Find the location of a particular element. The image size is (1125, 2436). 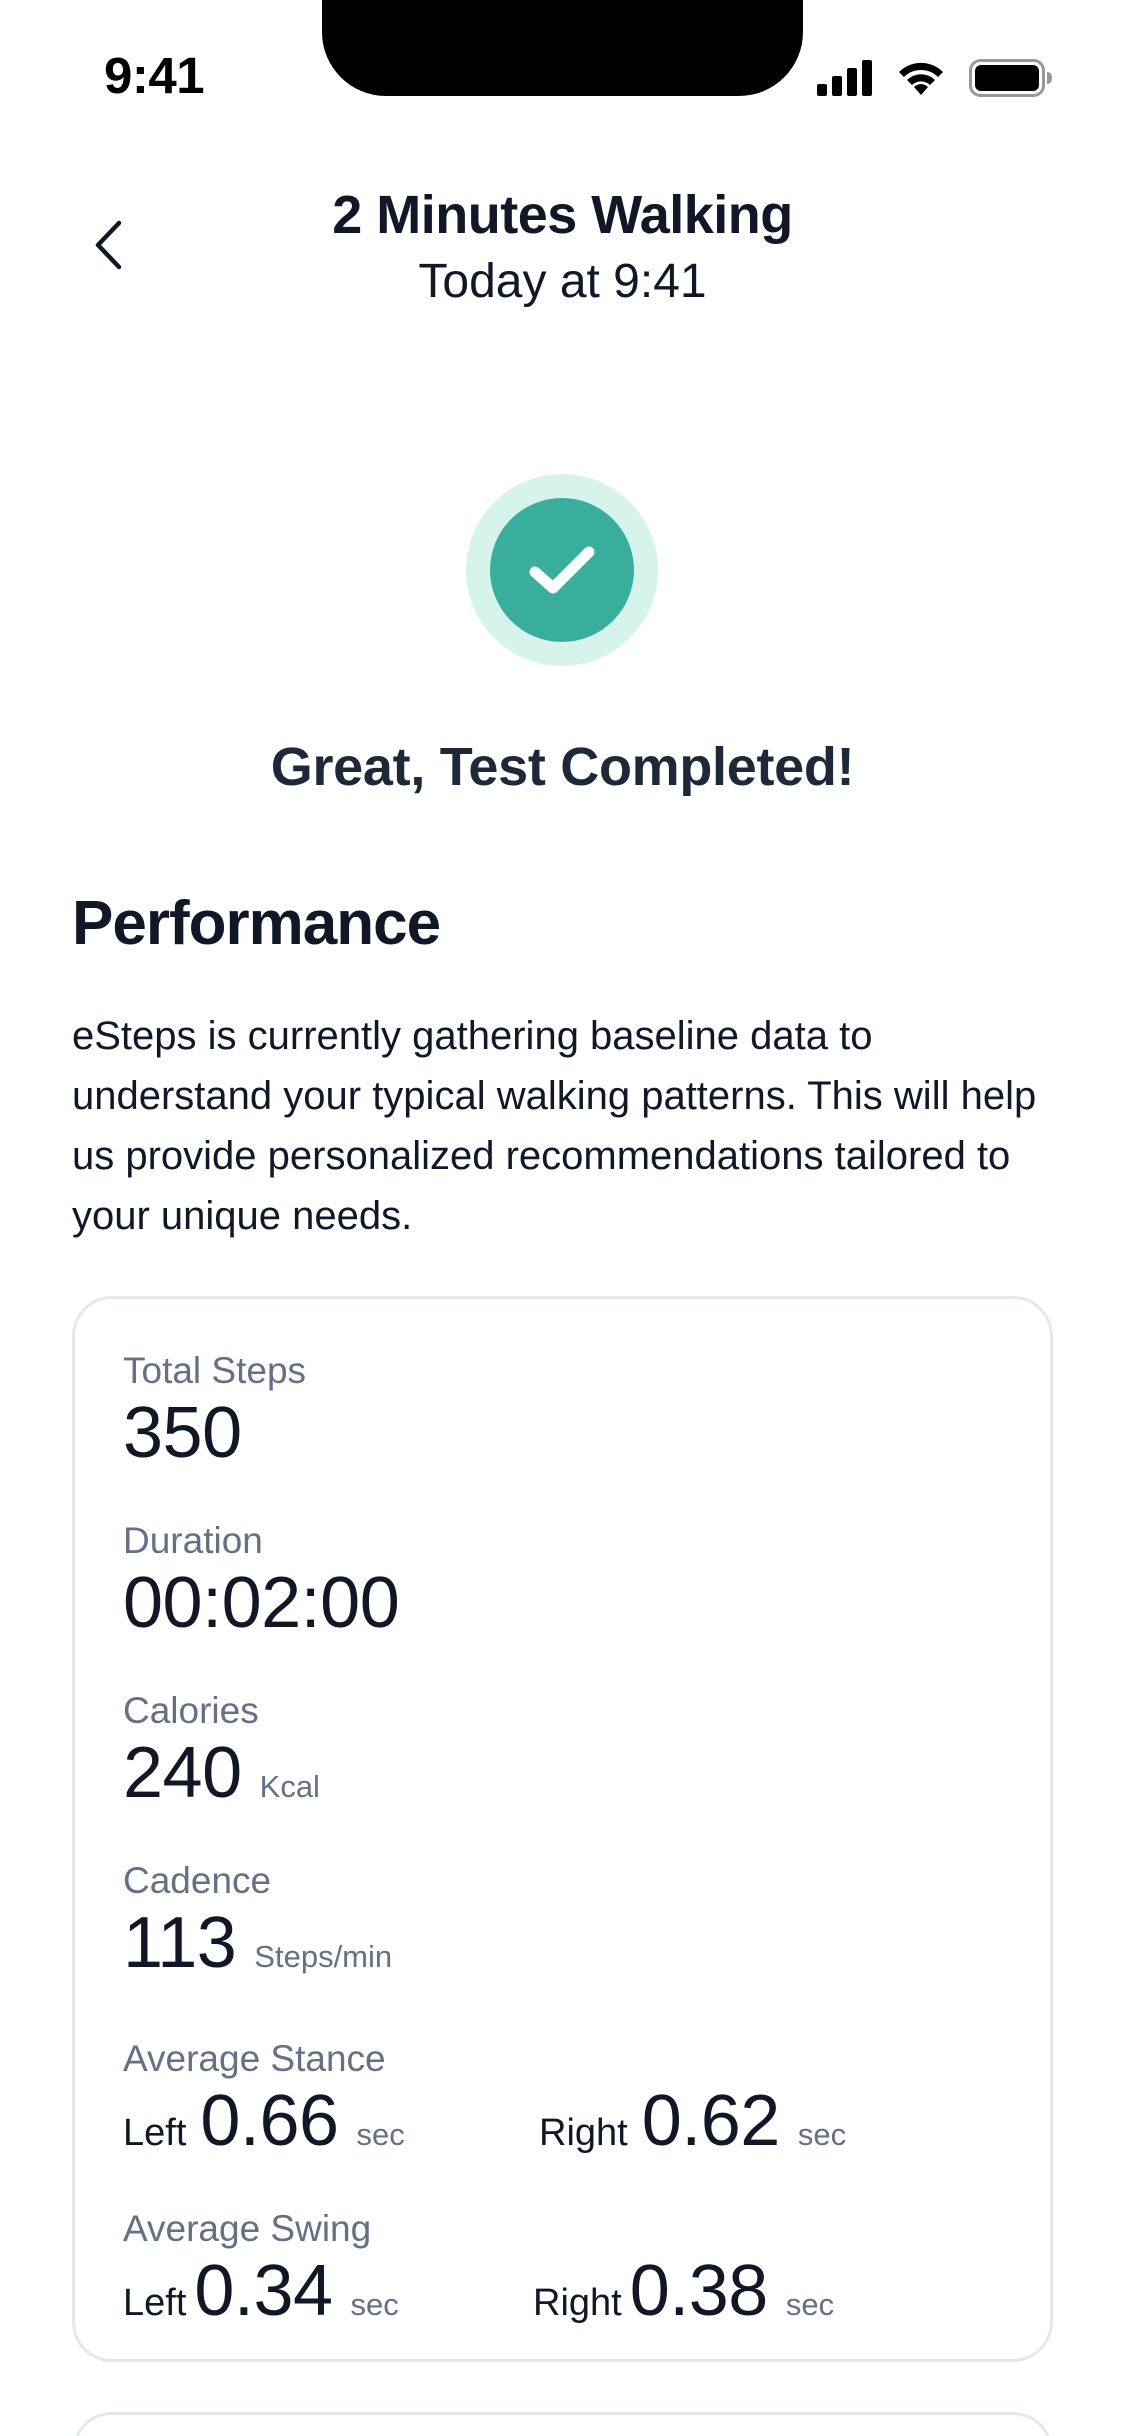

status-icons is located at coordinates (935, 78).